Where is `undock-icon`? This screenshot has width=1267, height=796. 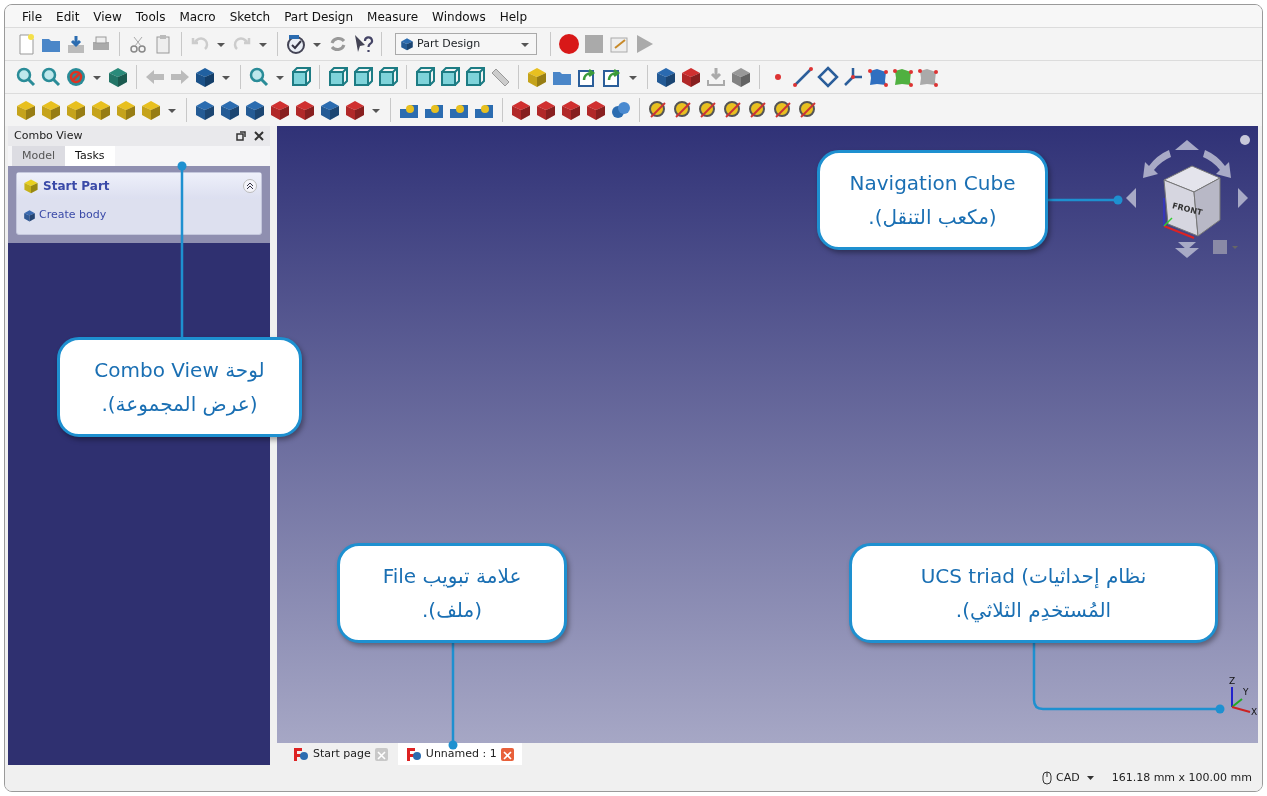
undock-icon is located at coordinates (241, 136).